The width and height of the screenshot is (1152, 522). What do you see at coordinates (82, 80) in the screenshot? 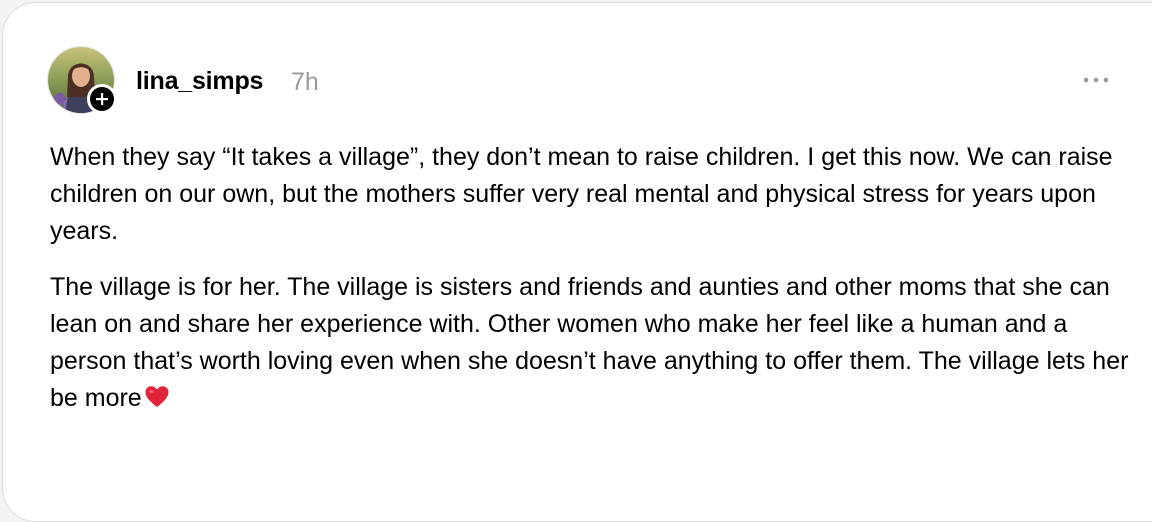
I see `avatar-container` at bounding box center [82, 80].